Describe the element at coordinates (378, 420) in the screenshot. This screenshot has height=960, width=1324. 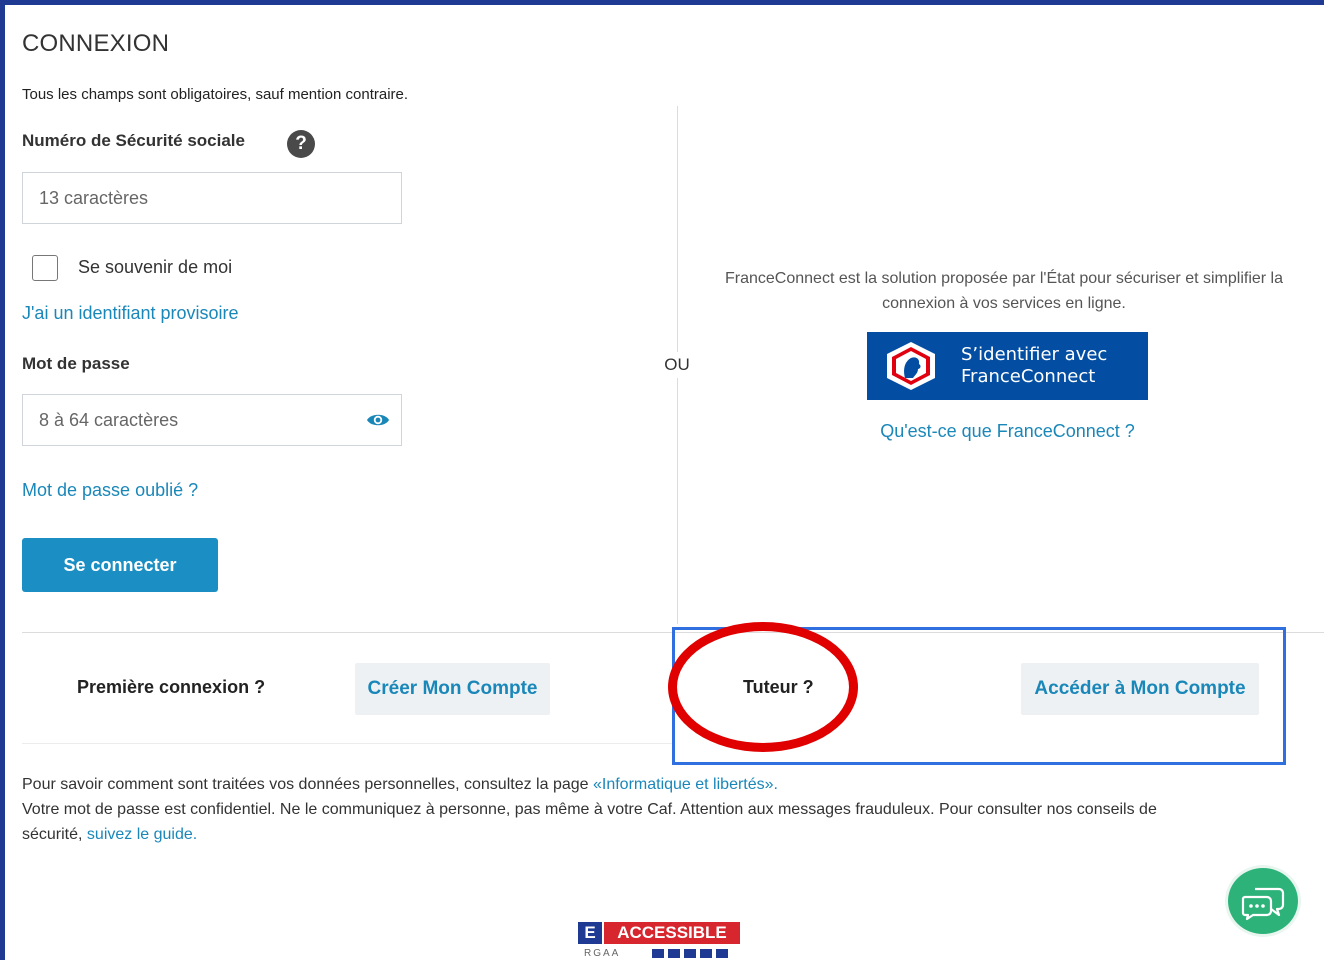
I see `eye-icon` at that location.